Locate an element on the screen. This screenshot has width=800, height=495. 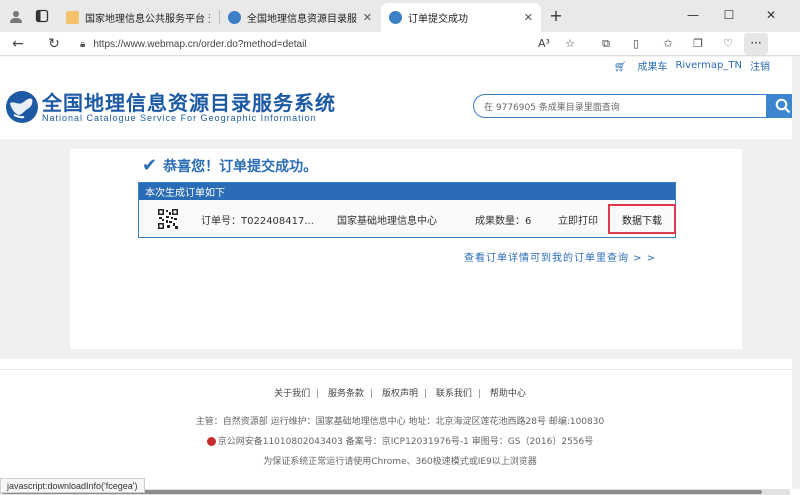
logout-link: 注销 is located at coordinates (760, 65).